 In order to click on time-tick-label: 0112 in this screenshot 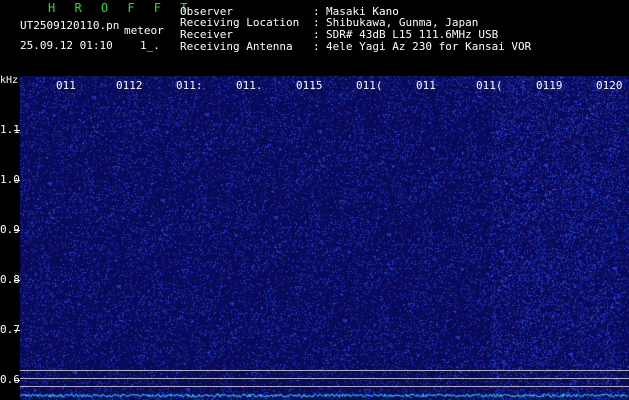, I will do `click(129, 85)`.